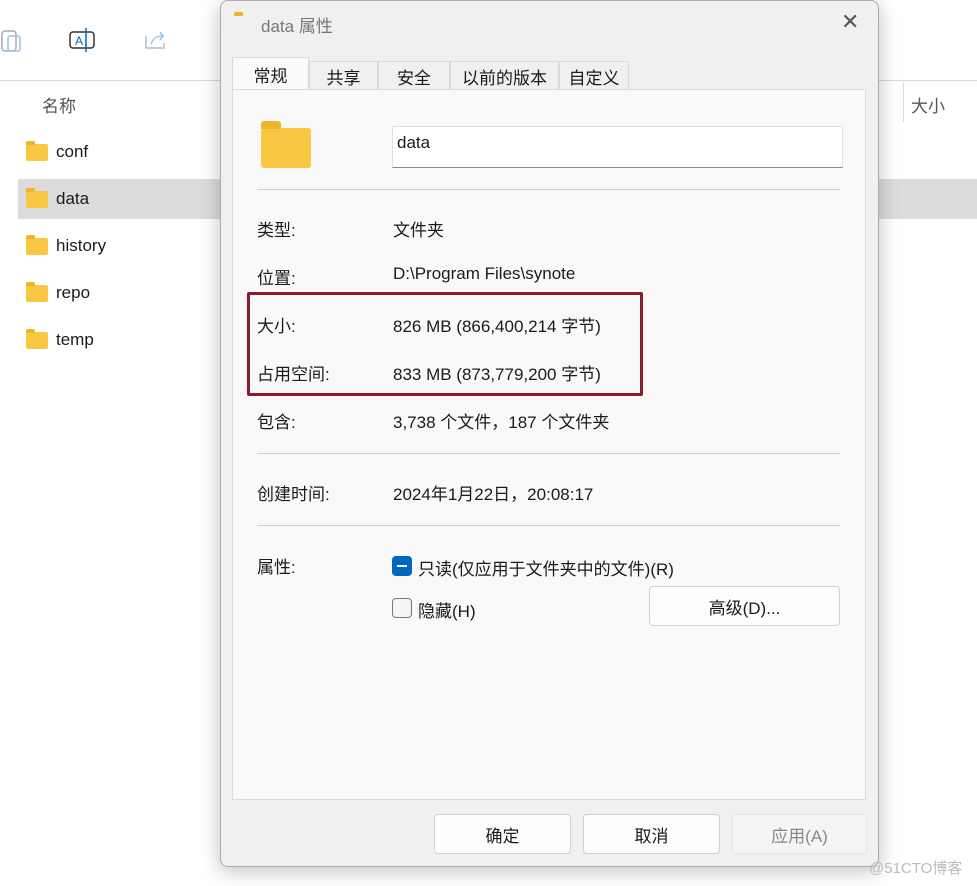 This screenshot has width=977, height=886. Describe the element at coordinates (418, 230) in the screenshot. I see `type-value: 文件夹` at that location.